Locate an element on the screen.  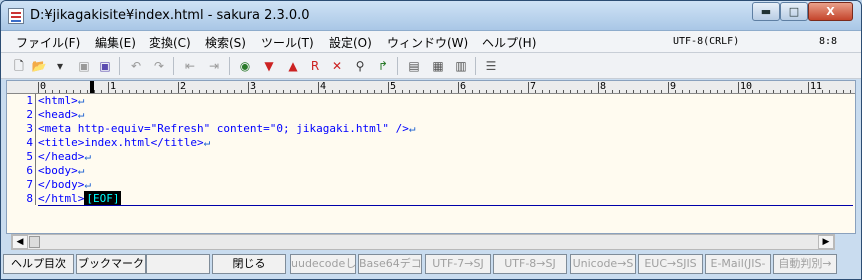
ruler-label: 7 is located at coordinates (532, 87).